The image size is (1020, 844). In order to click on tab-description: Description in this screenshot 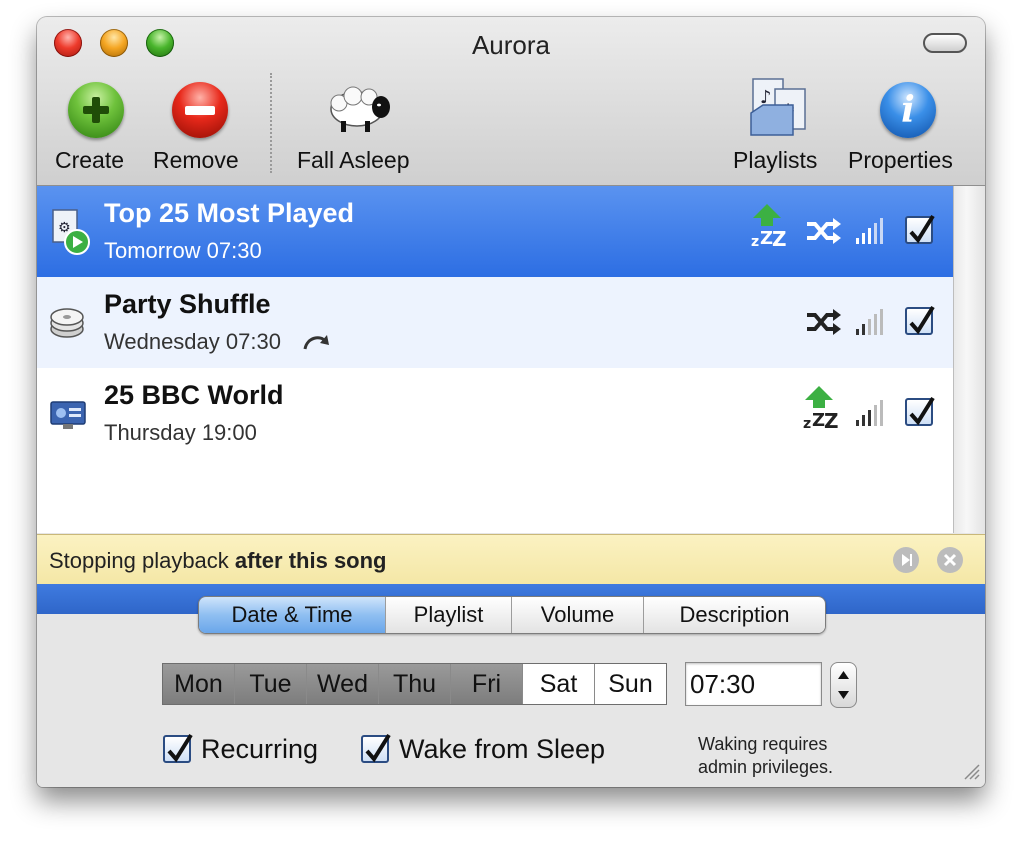, I will do `click(734, 615)`.